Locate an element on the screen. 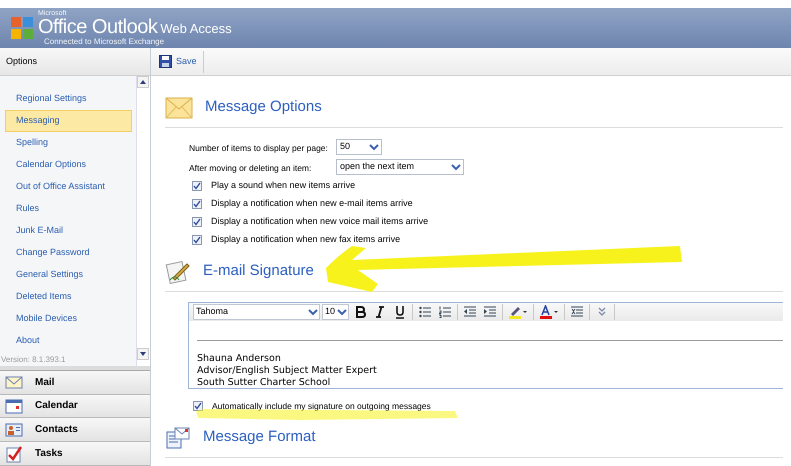 The width and height of the screenshot is (791, 466). checklist-icon is located at coordinates (14, 453).